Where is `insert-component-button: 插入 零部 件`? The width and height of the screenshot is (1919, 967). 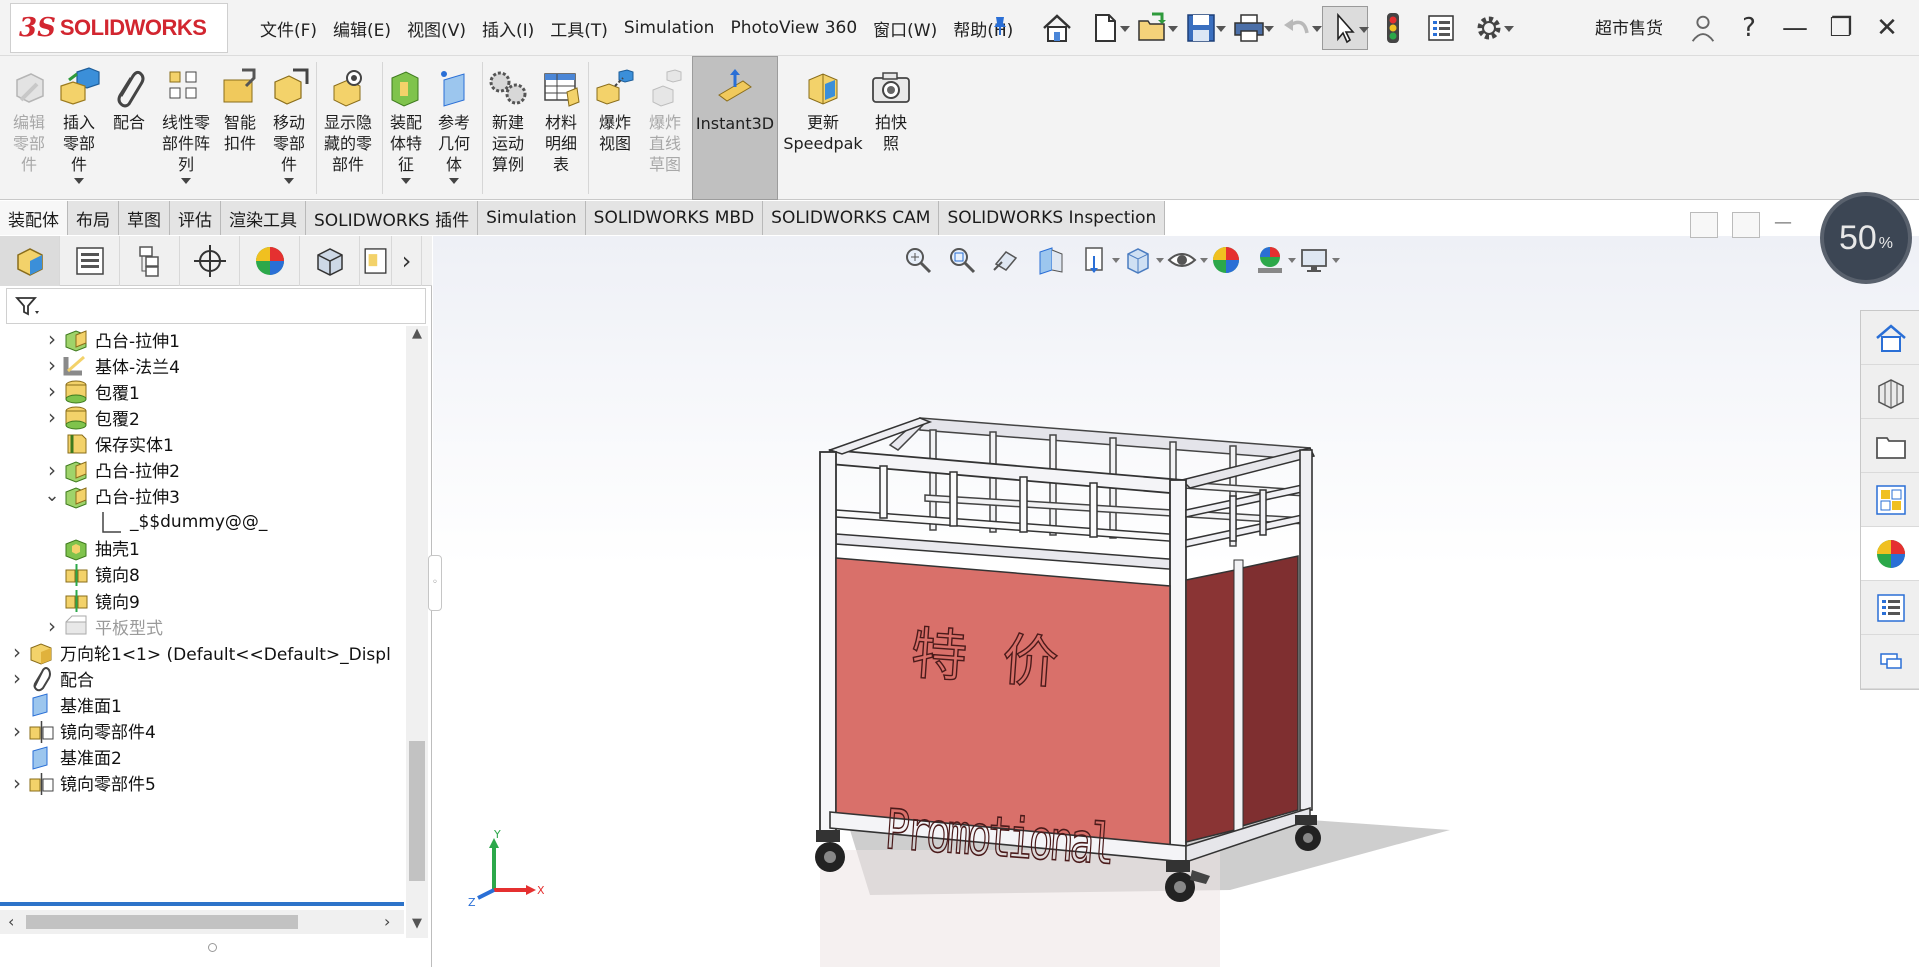
insert-component-button: 插入 零部 件 is located at coordinates (79, 128).